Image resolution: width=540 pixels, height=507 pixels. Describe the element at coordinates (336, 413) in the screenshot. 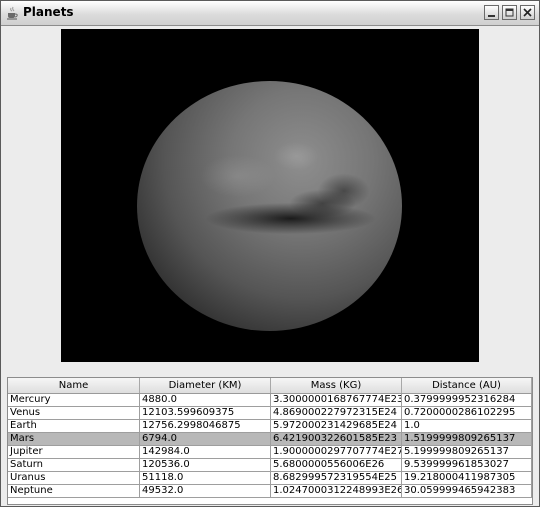

I see `cell-mass: 4.869000227972315E24` at that location.